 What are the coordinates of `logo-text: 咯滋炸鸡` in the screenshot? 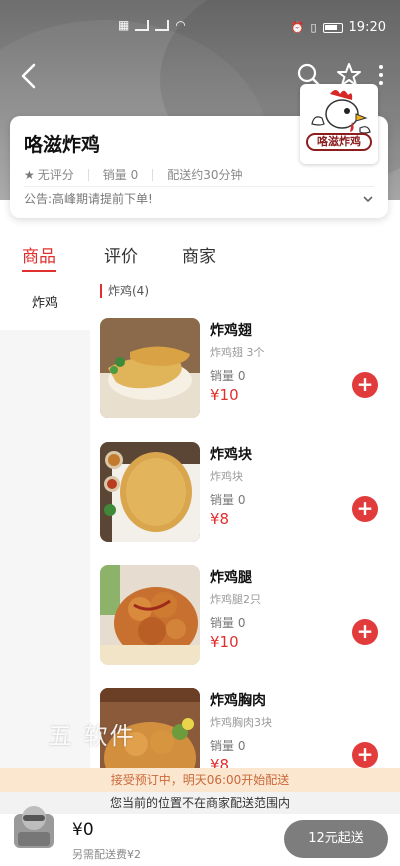 It's located at (339, 142).